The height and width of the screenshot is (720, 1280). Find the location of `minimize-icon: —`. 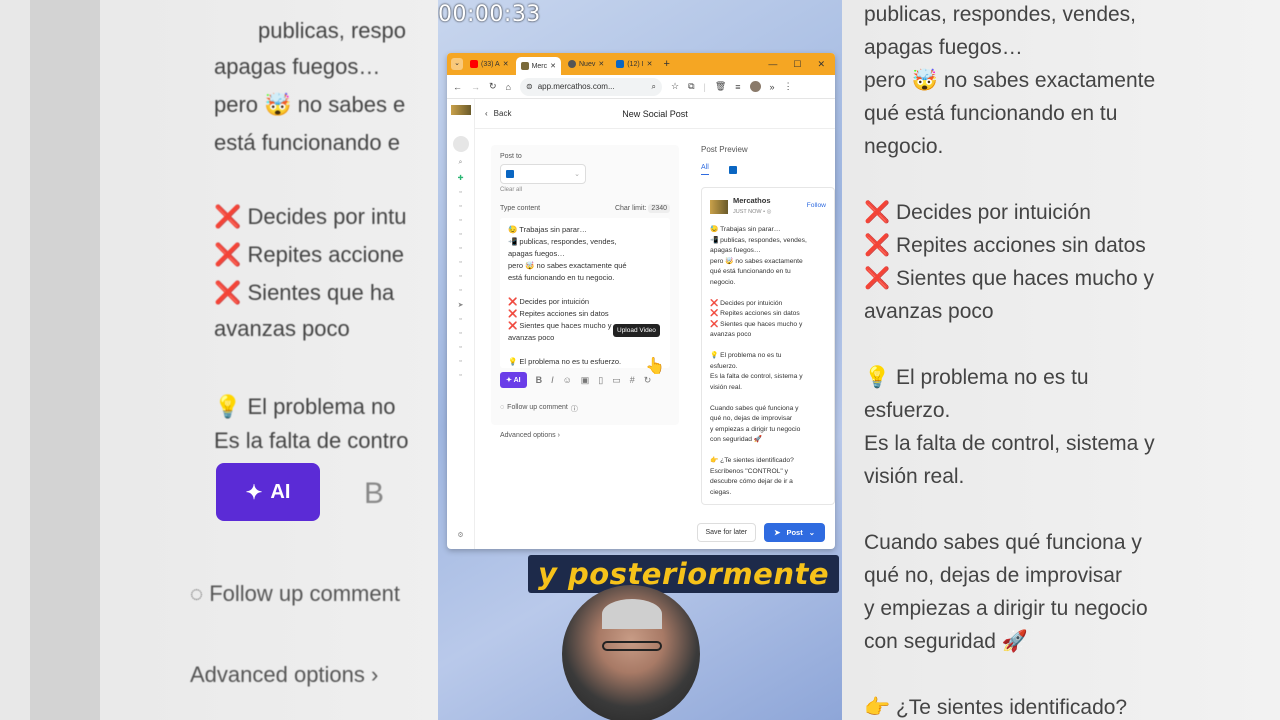

minimize-icon: — is located at coordinates (772, 64).